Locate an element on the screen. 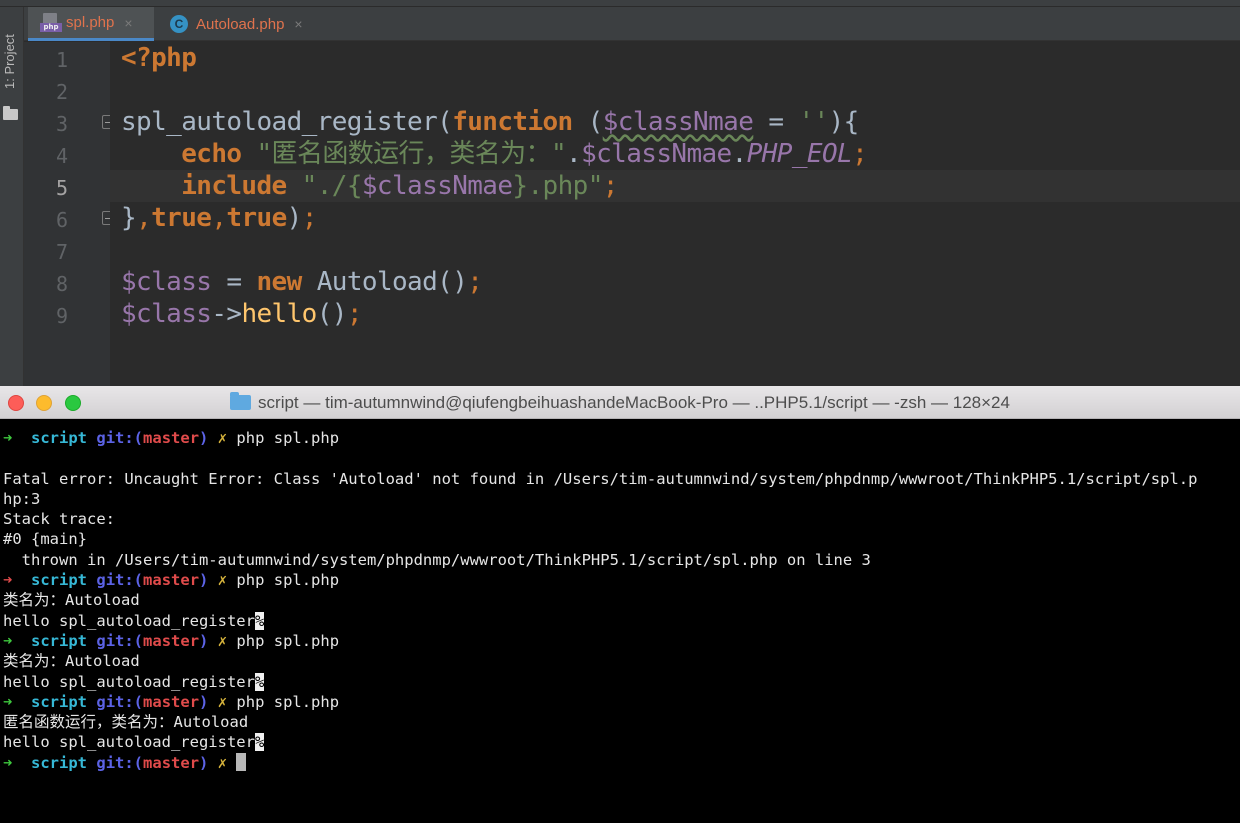  line-number: 2 is located at coordinates (61, 92).